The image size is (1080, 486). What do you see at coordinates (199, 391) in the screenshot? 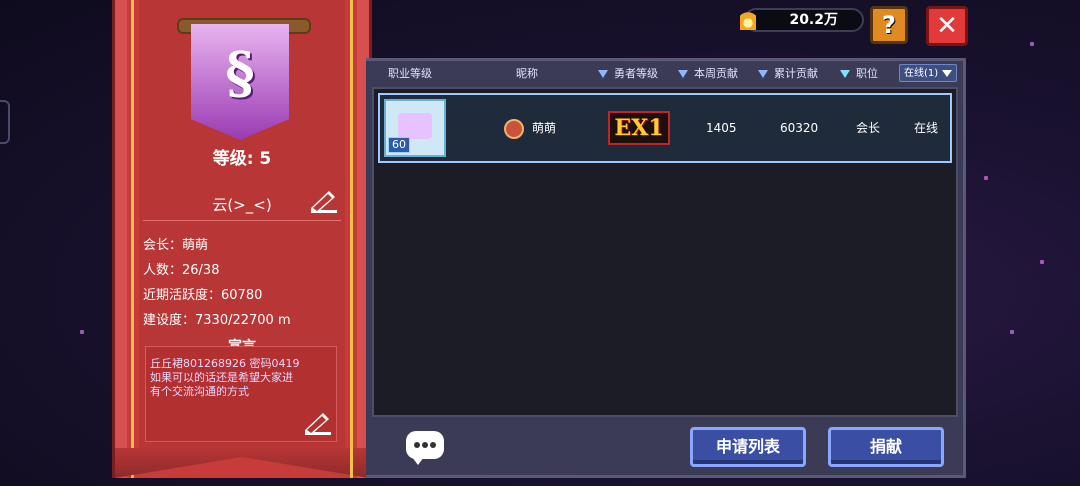
I see `notice-line: 有个交流沟通的方式` at bounding box center [199, 391].